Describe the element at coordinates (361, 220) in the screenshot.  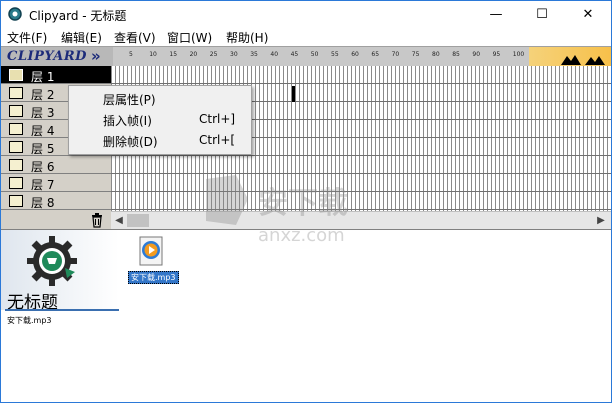
I see `timeline-scrollbar: ◀ ▶` at that location.